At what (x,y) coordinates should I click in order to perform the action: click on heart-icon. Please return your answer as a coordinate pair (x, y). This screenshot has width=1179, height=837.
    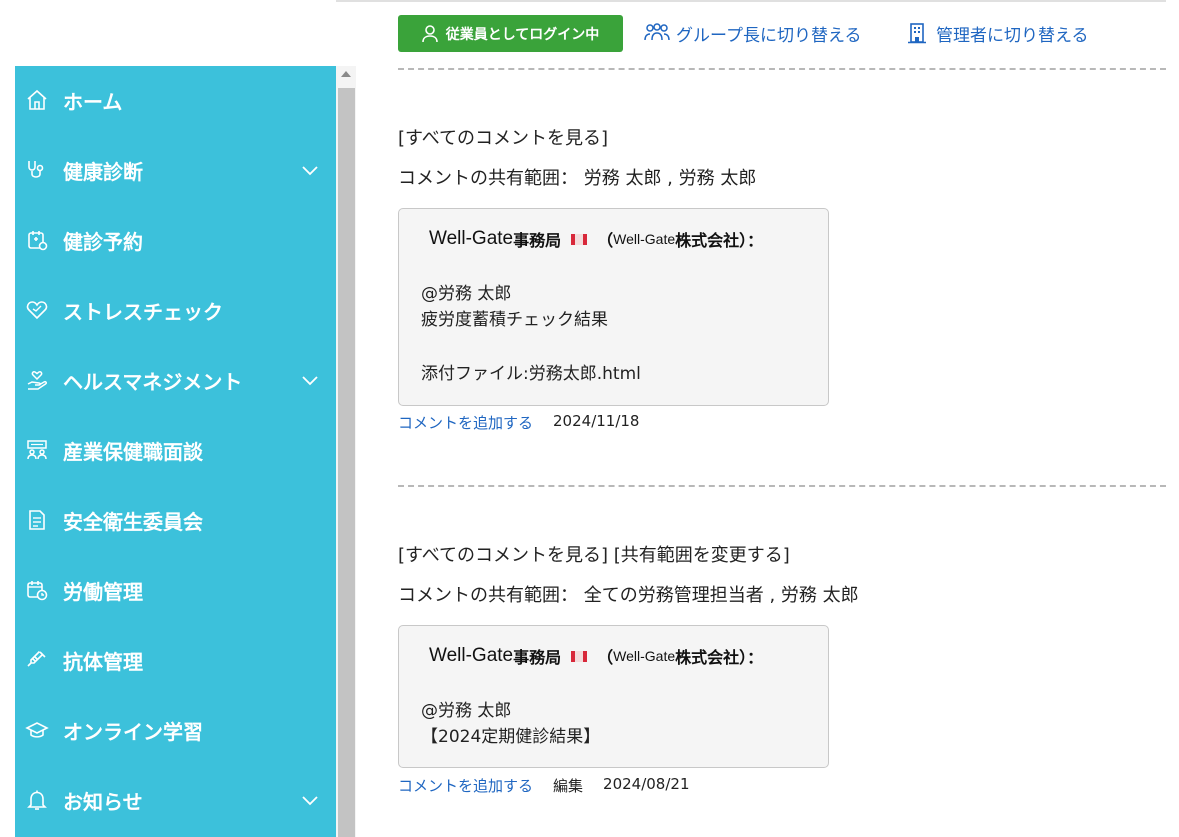
    Looking at the image, I should click on (37, 310).